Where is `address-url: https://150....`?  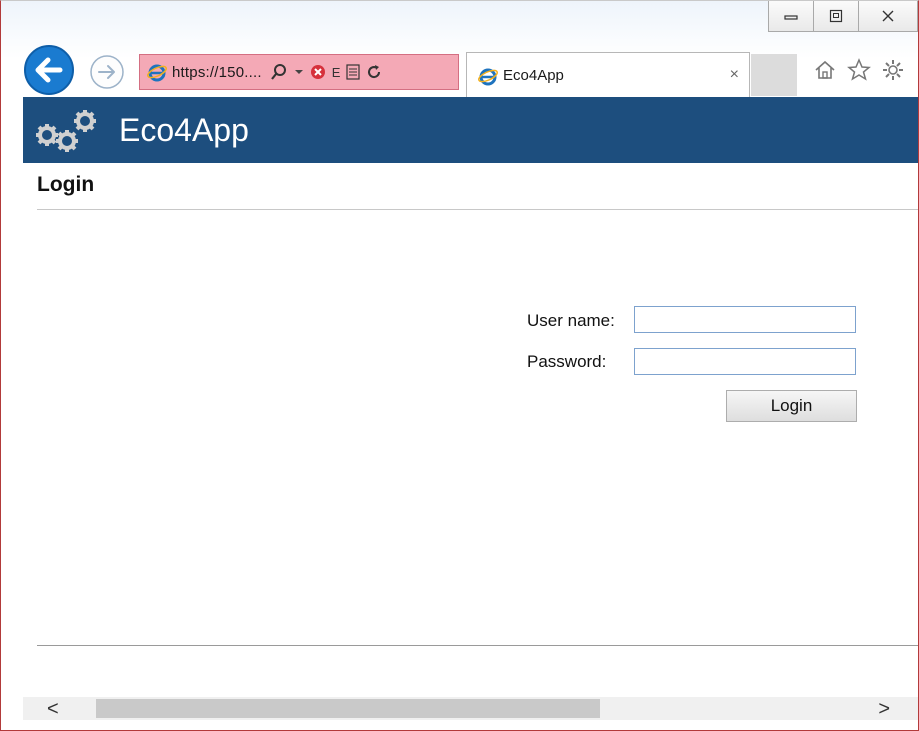
address-url: https://150.... is located at coordinates (217, 72).